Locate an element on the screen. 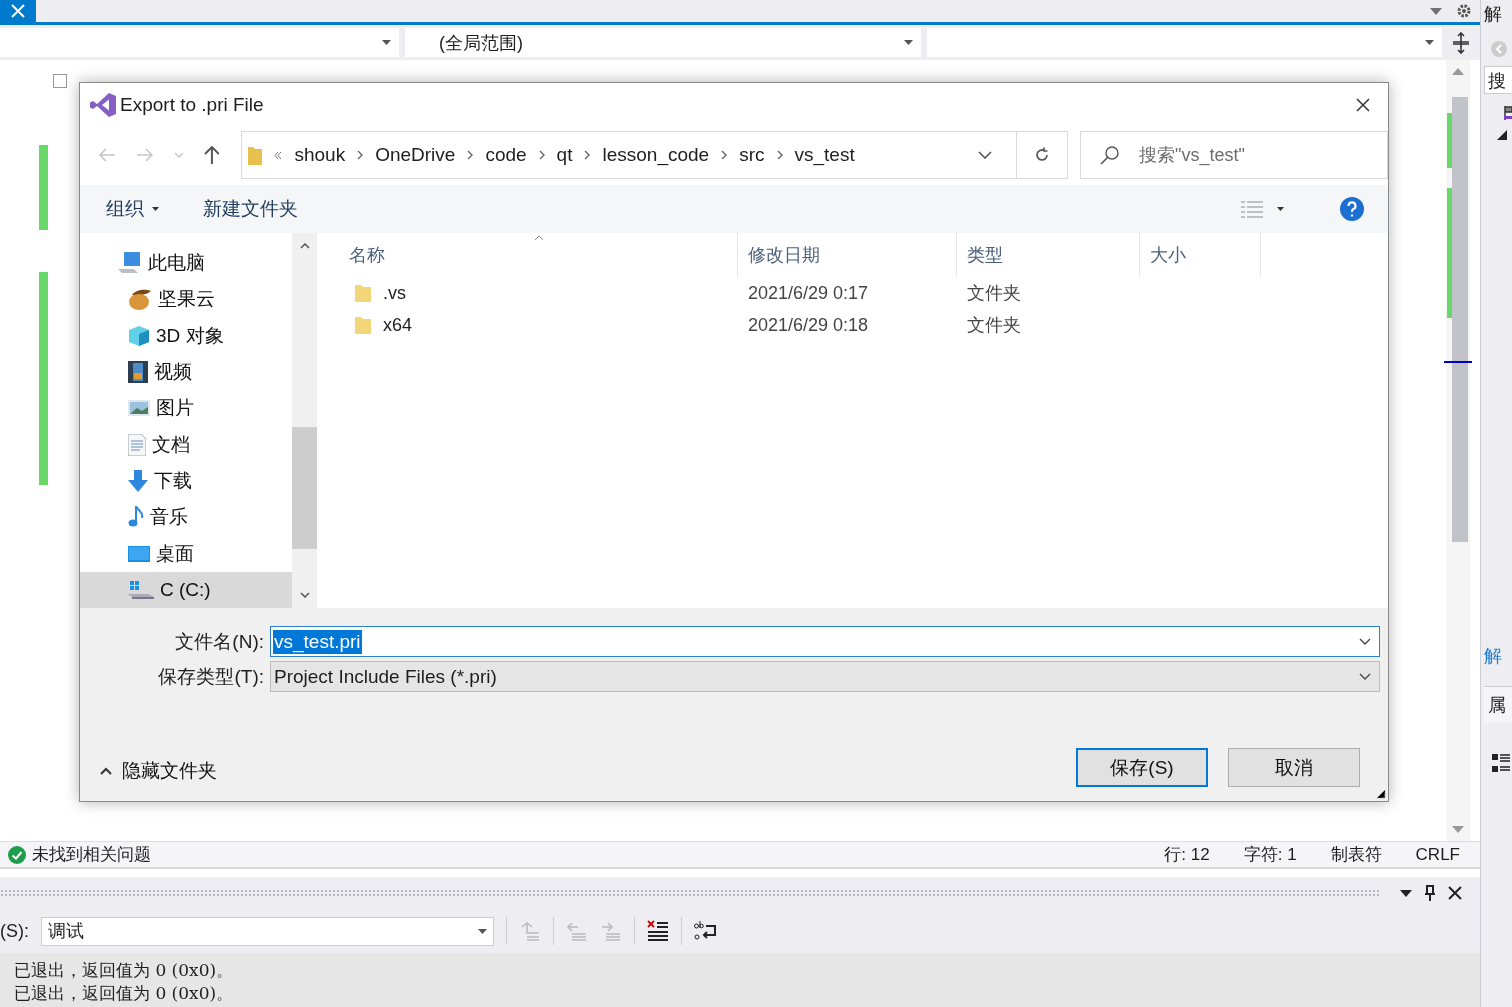 The height and width of the screenshot is (1007, 1512). path-segment: vs_test is located at coordinates (824, 155).